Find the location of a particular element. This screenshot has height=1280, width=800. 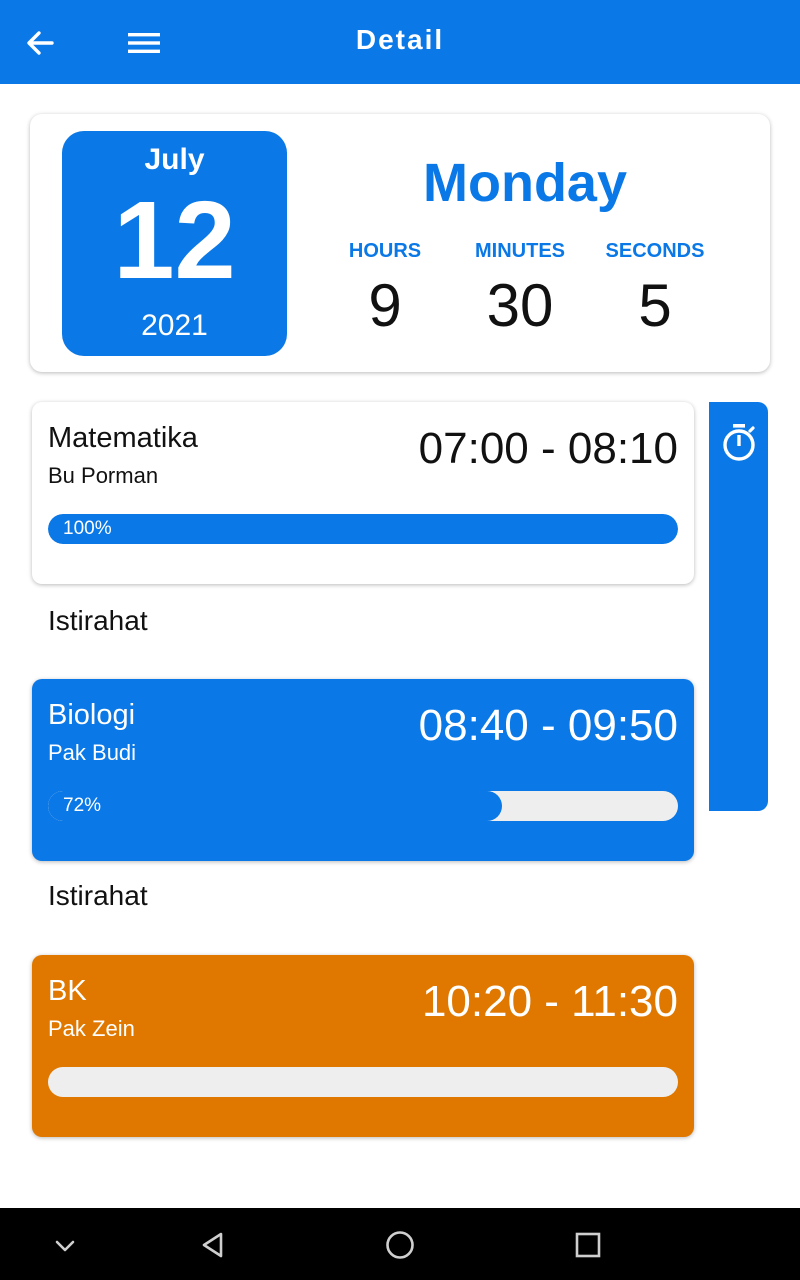

home-circle-icon is located at coordinates (400, 1245).